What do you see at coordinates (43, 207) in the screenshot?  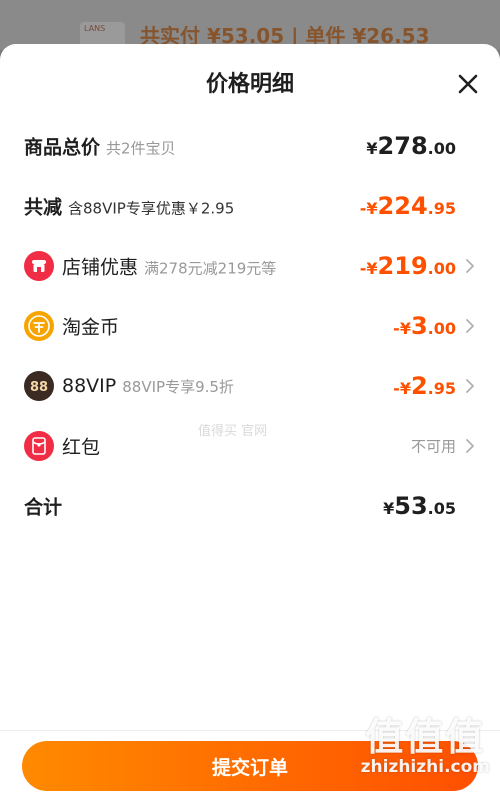 I see `row-label: 共减` at bounding box center [43, 207].